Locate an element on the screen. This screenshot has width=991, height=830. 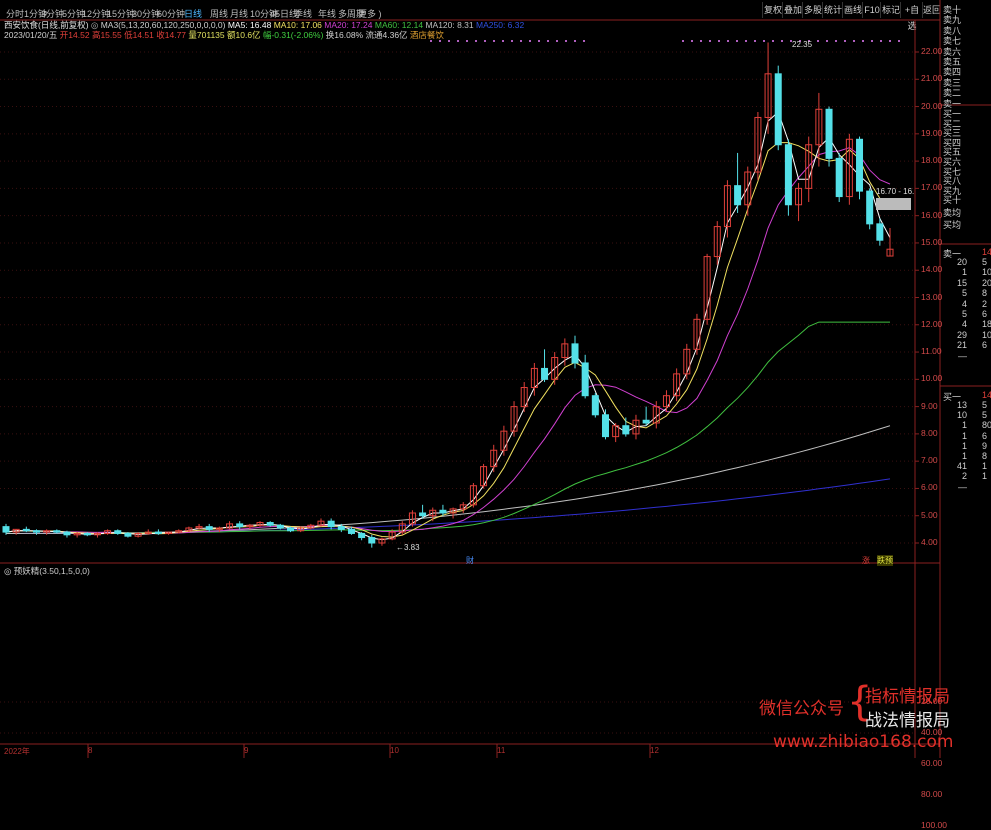
price-tick: 21.00 is located at coordinates (932, 78).